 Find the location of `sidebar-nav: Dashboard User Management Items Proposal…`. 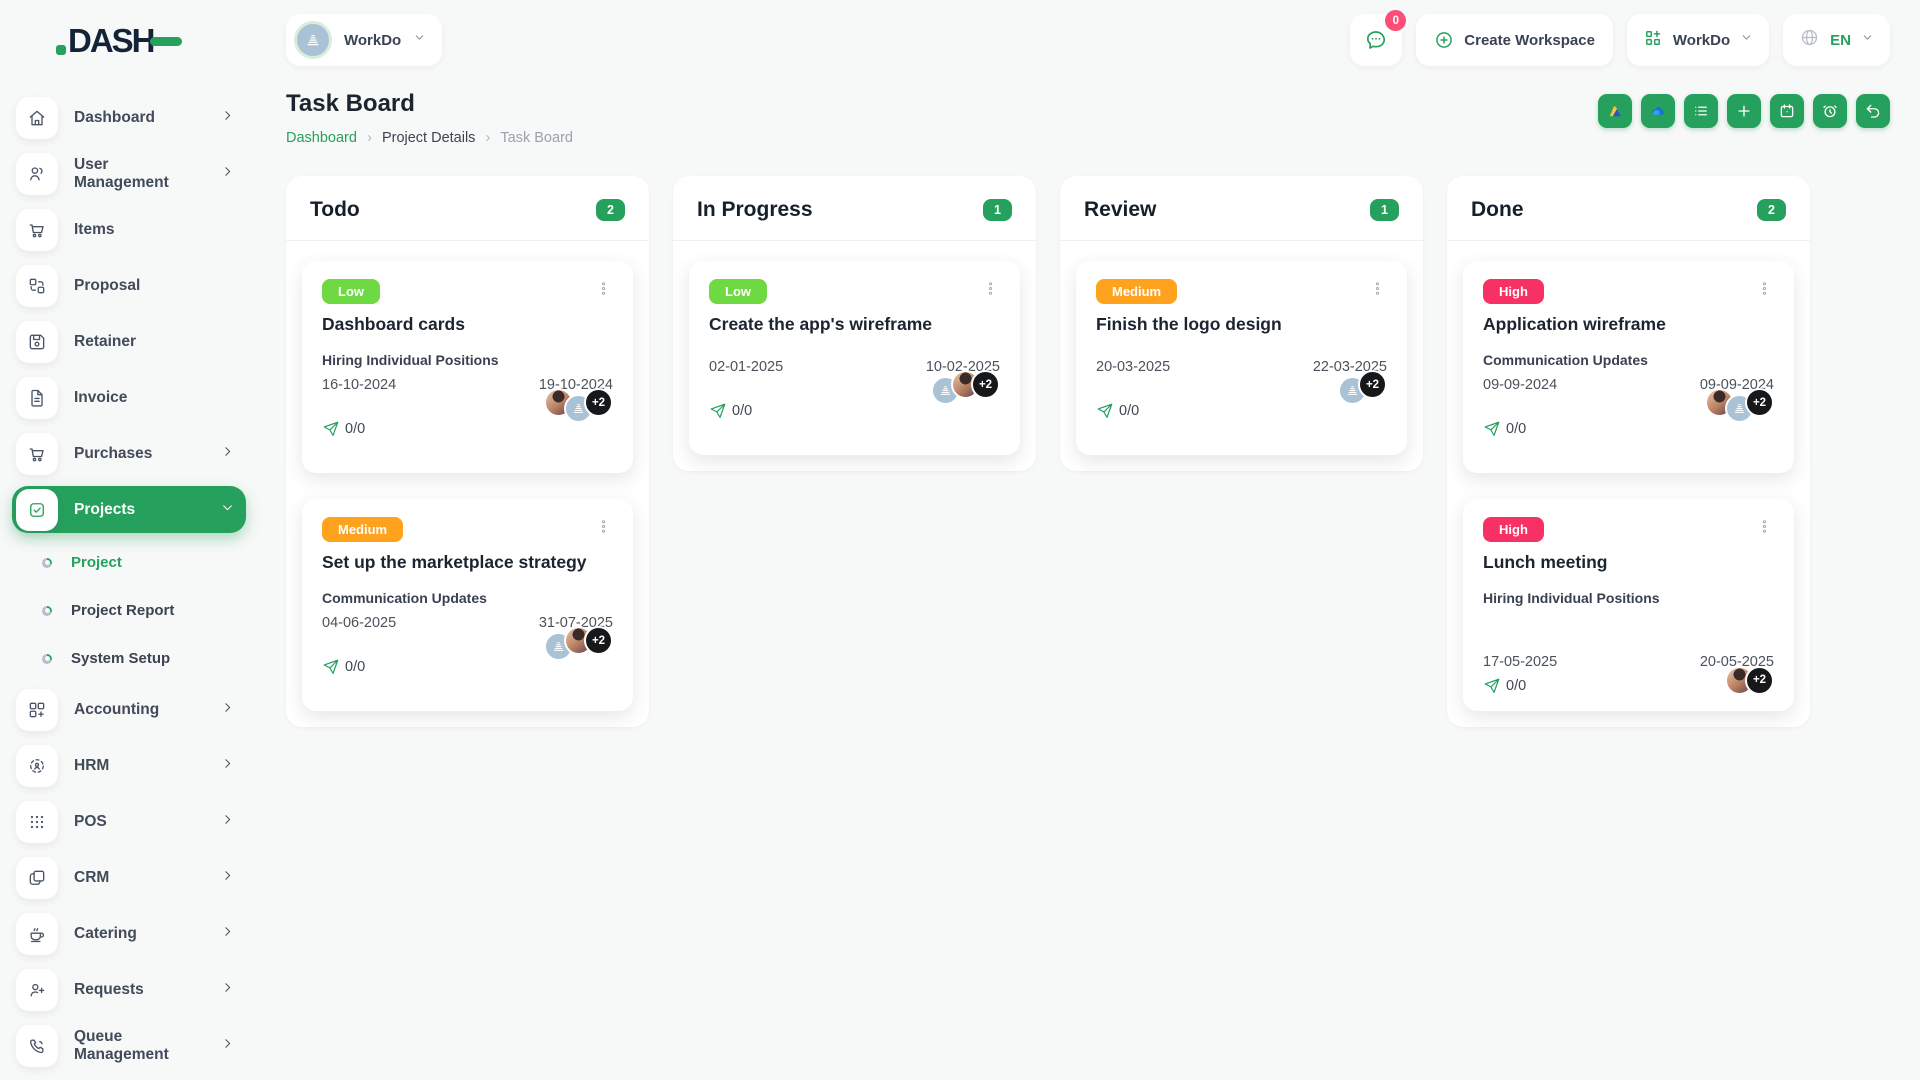

sidebar-nav: Dashboard User Management Items Proposal… is located at coordinates (129, 581).